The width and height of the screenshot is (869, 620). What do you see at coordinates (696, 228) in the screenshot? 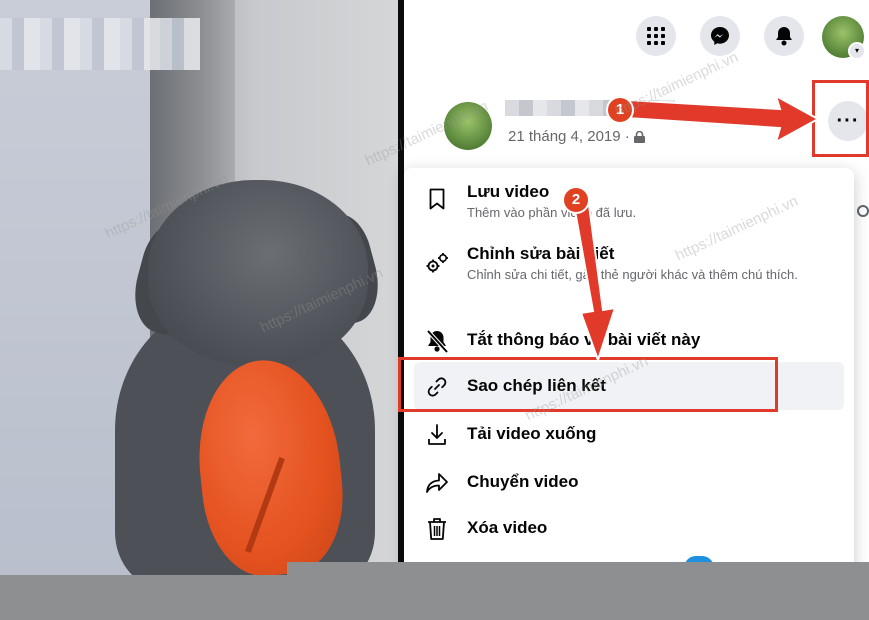
I see `annotation-arrows` at bounding box center [696, 228].